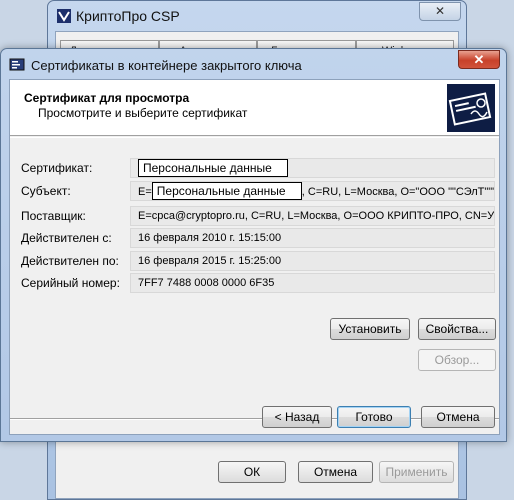  What do you see at coordinates (416, 472) in the screenshot?
I see `background-apply-button: Применить` at bounding box center [416, 472].